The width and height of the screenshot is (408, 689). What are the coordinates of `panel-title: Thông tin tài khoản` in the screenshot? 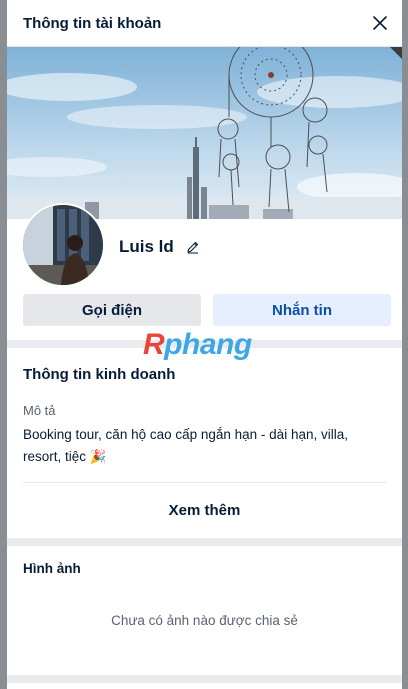 It's located at (92, 23).